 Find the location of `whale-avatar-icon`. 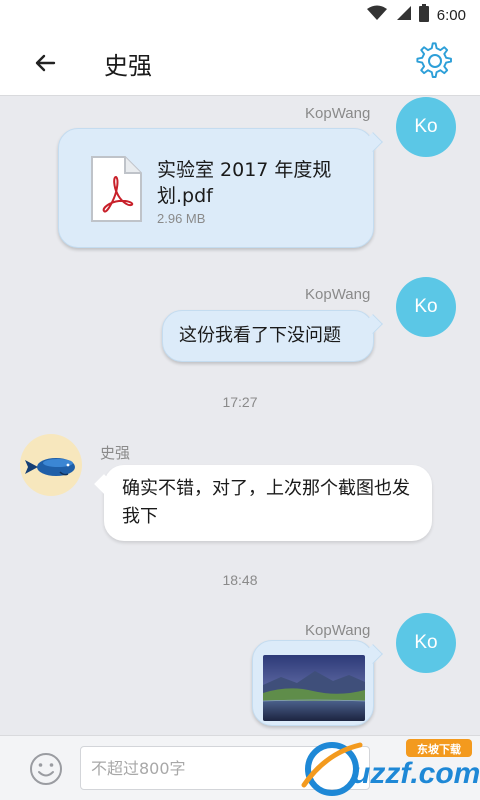

whale-avatar-icon is located at coordinates (51, 465).